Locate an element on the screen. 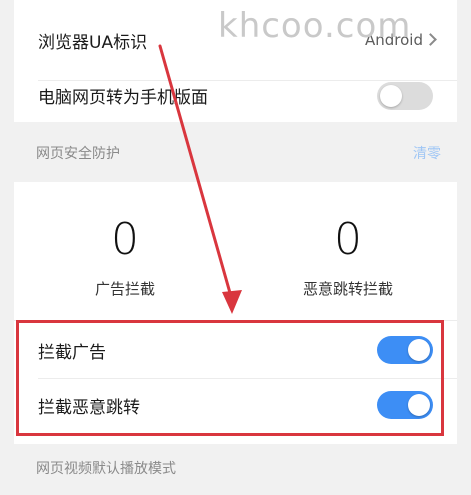 The image size is (471, 495). redirects-blocked-count: 0 is located at coordinates (348, 239).